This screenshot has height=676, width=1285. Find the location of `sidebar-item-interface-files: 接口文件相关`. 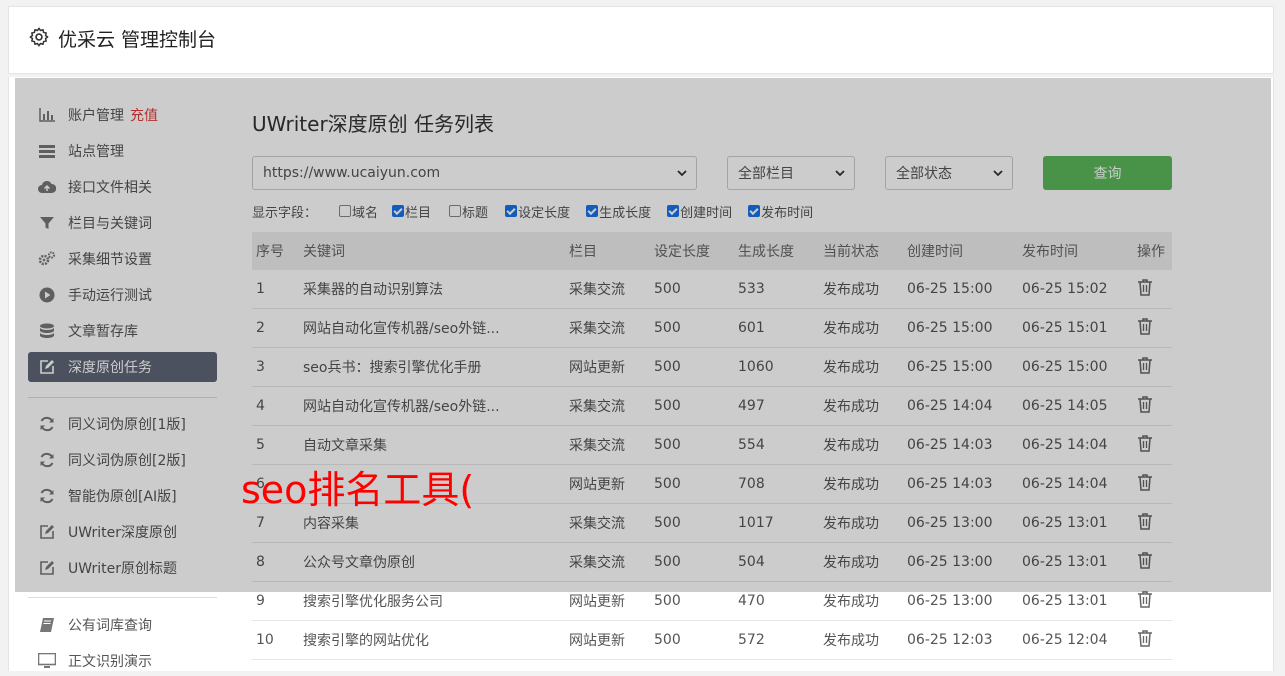

sidebar-item-interface-files: 接口文件相关 is located at coordinates (122, 187).